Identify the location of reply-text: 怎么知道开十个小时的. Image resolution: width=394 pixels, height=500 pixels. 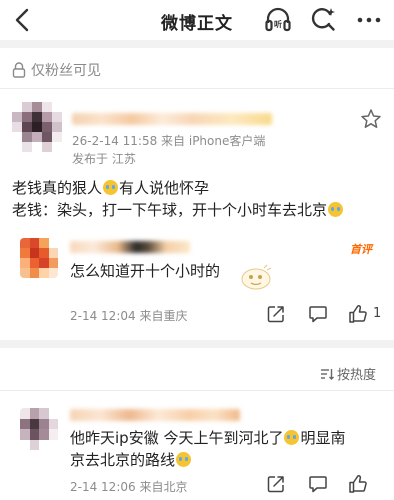
(145, 271).